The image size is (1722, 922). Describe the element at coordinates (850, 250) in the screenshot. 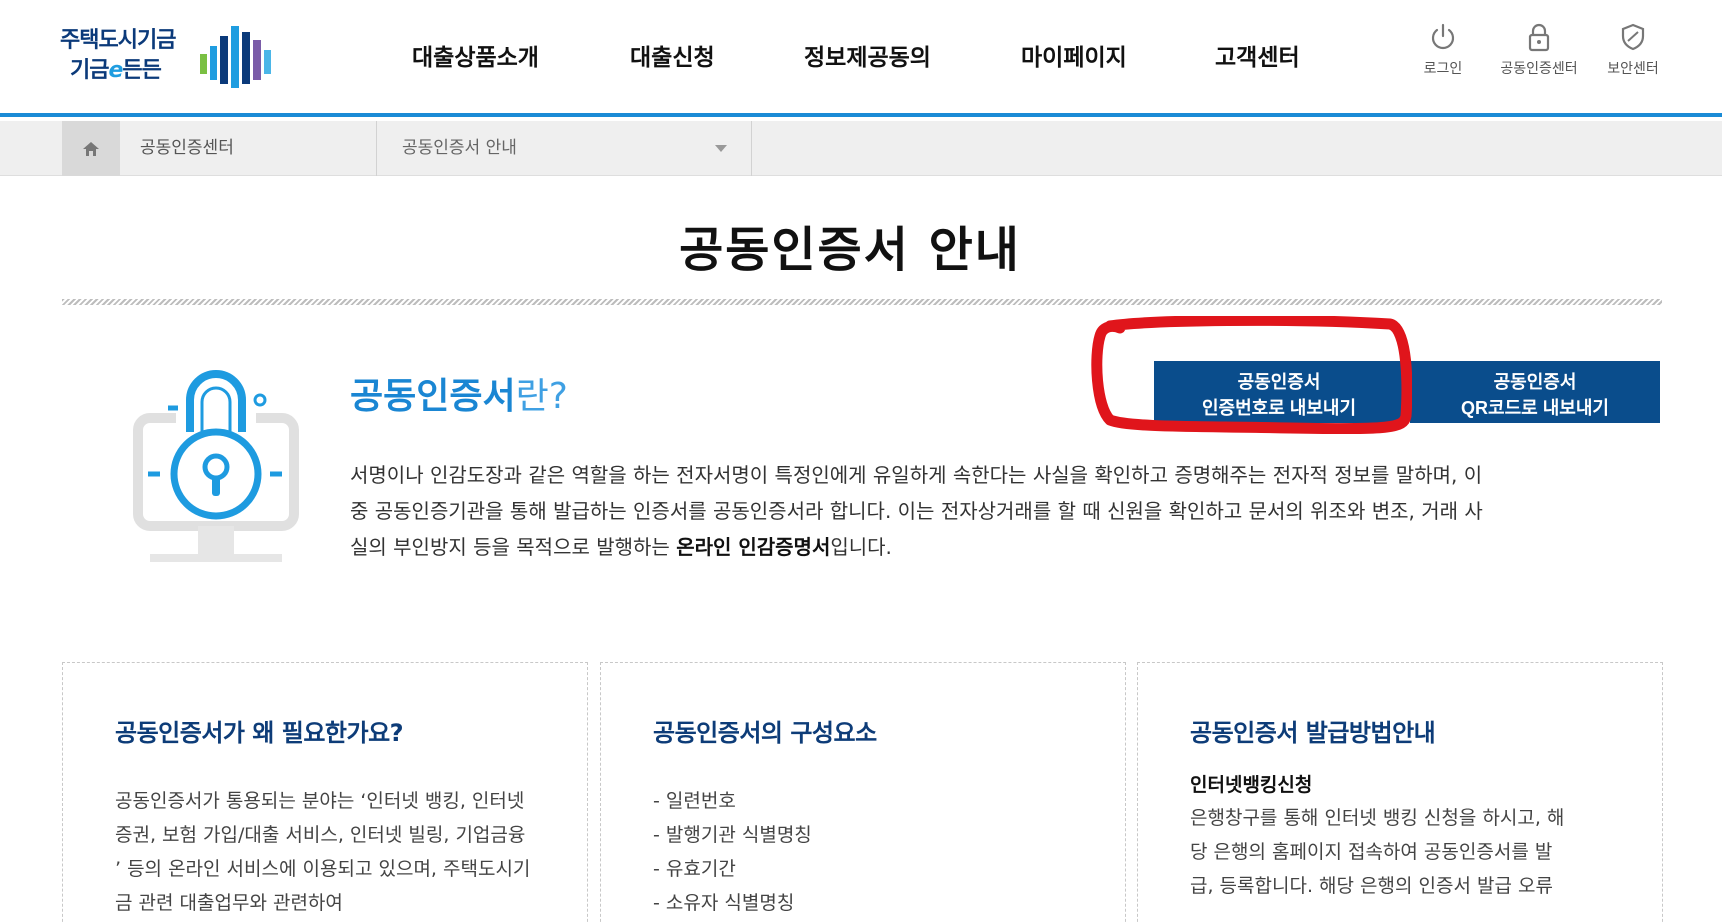

I see `page-title: 공동인증서 안내` at that location.